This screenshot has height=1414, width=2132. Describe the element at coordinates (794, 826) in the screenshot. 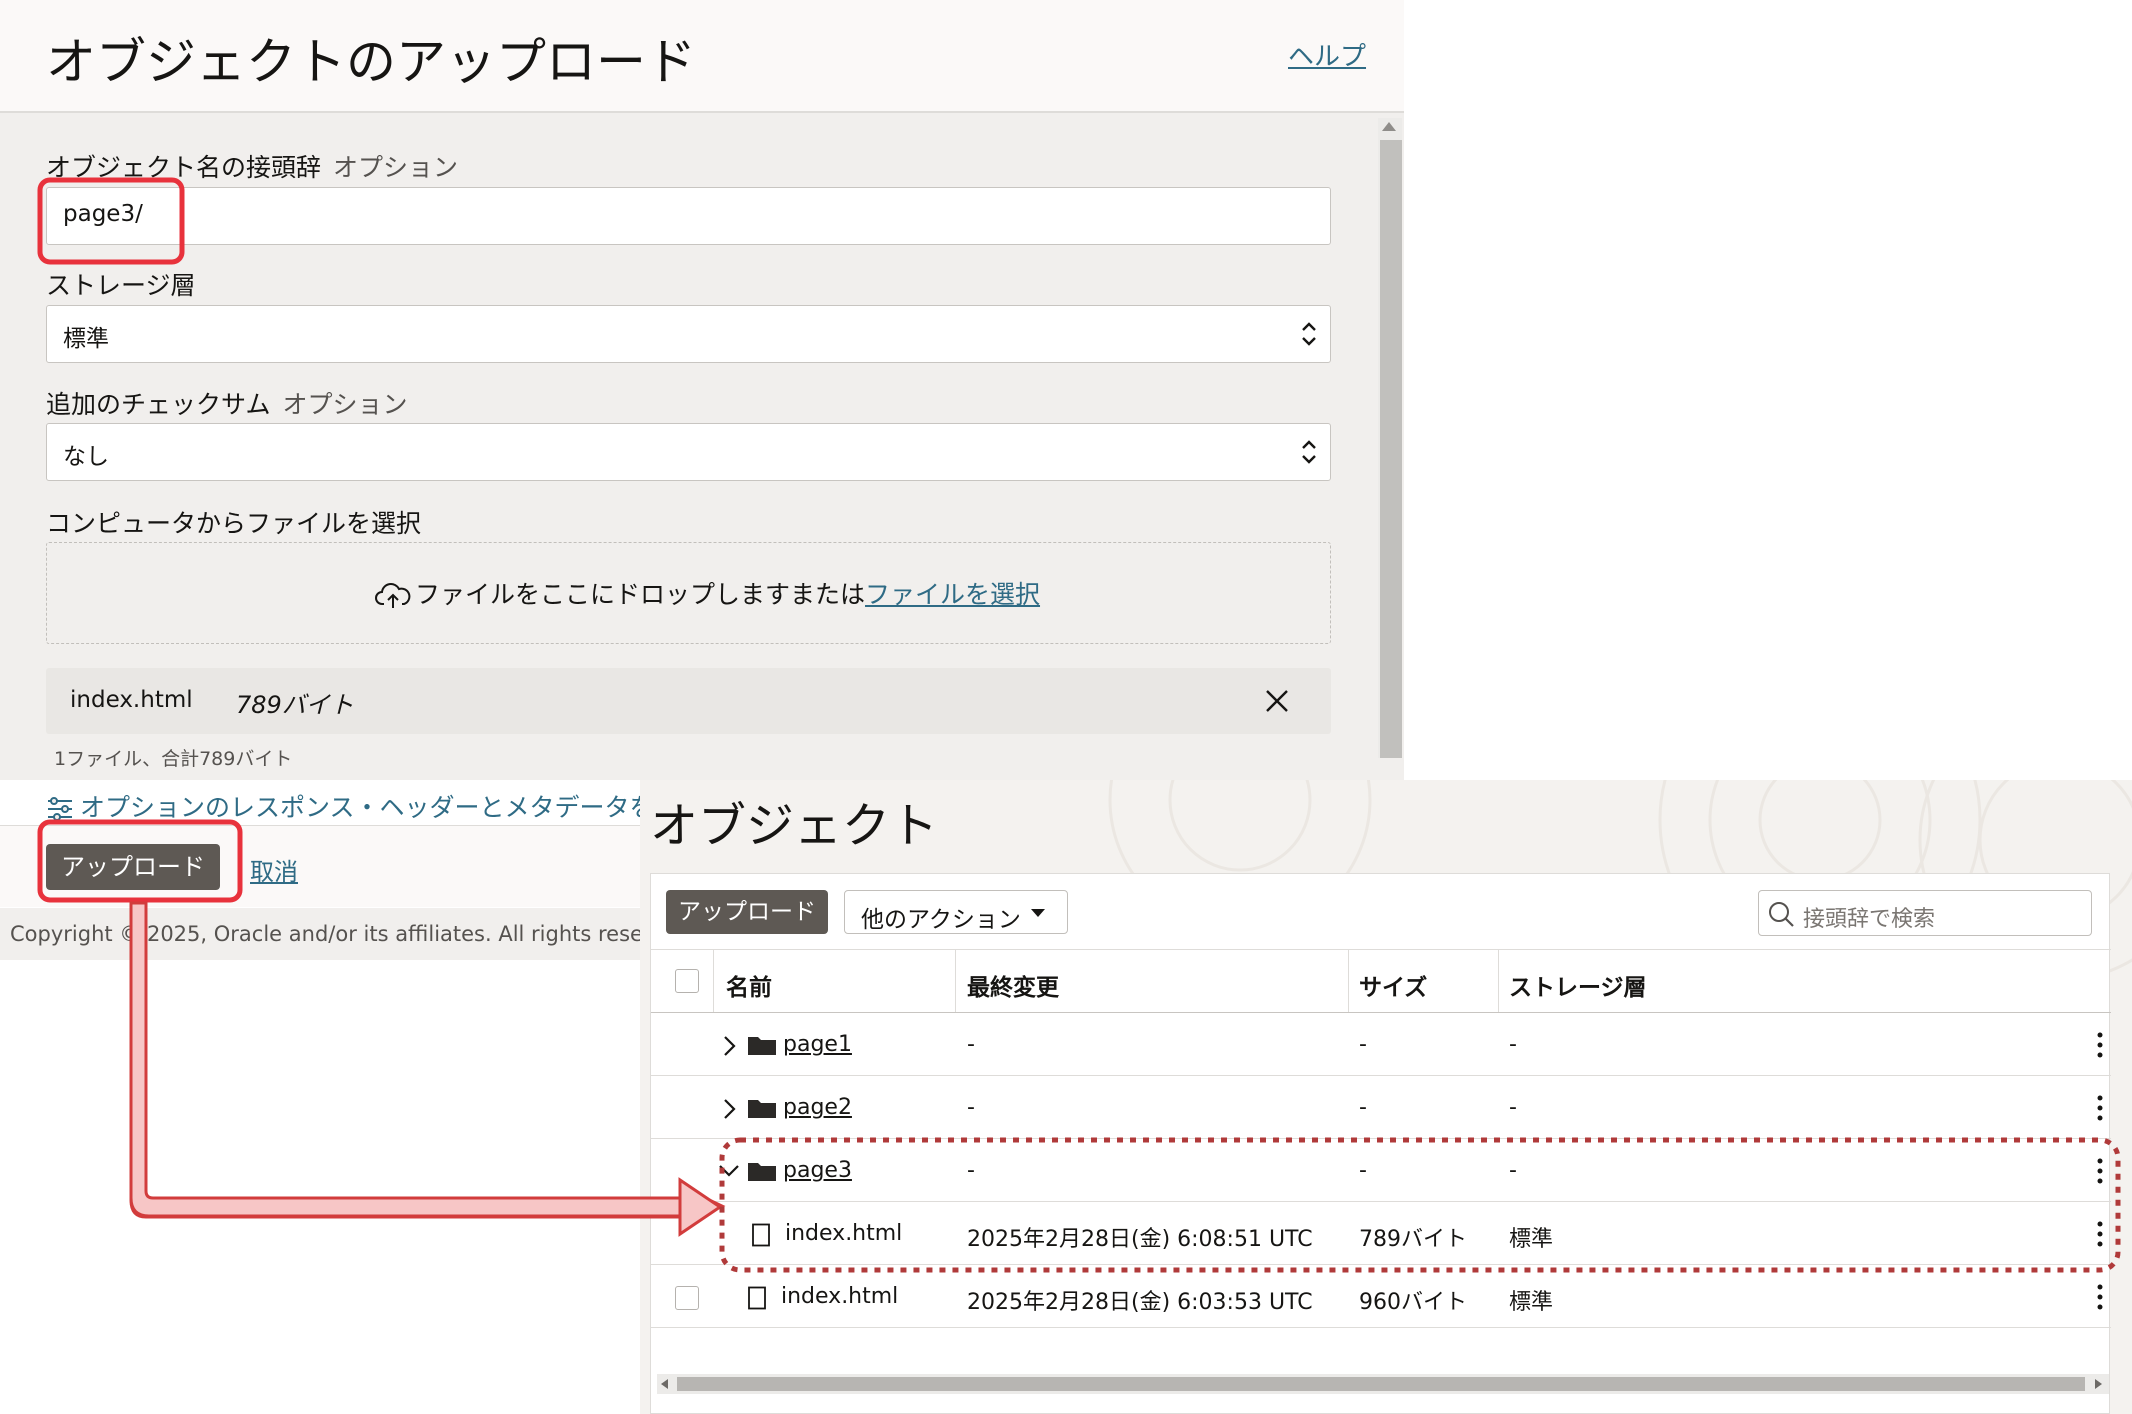

I see `objects-title: オブジェクト` at that location.